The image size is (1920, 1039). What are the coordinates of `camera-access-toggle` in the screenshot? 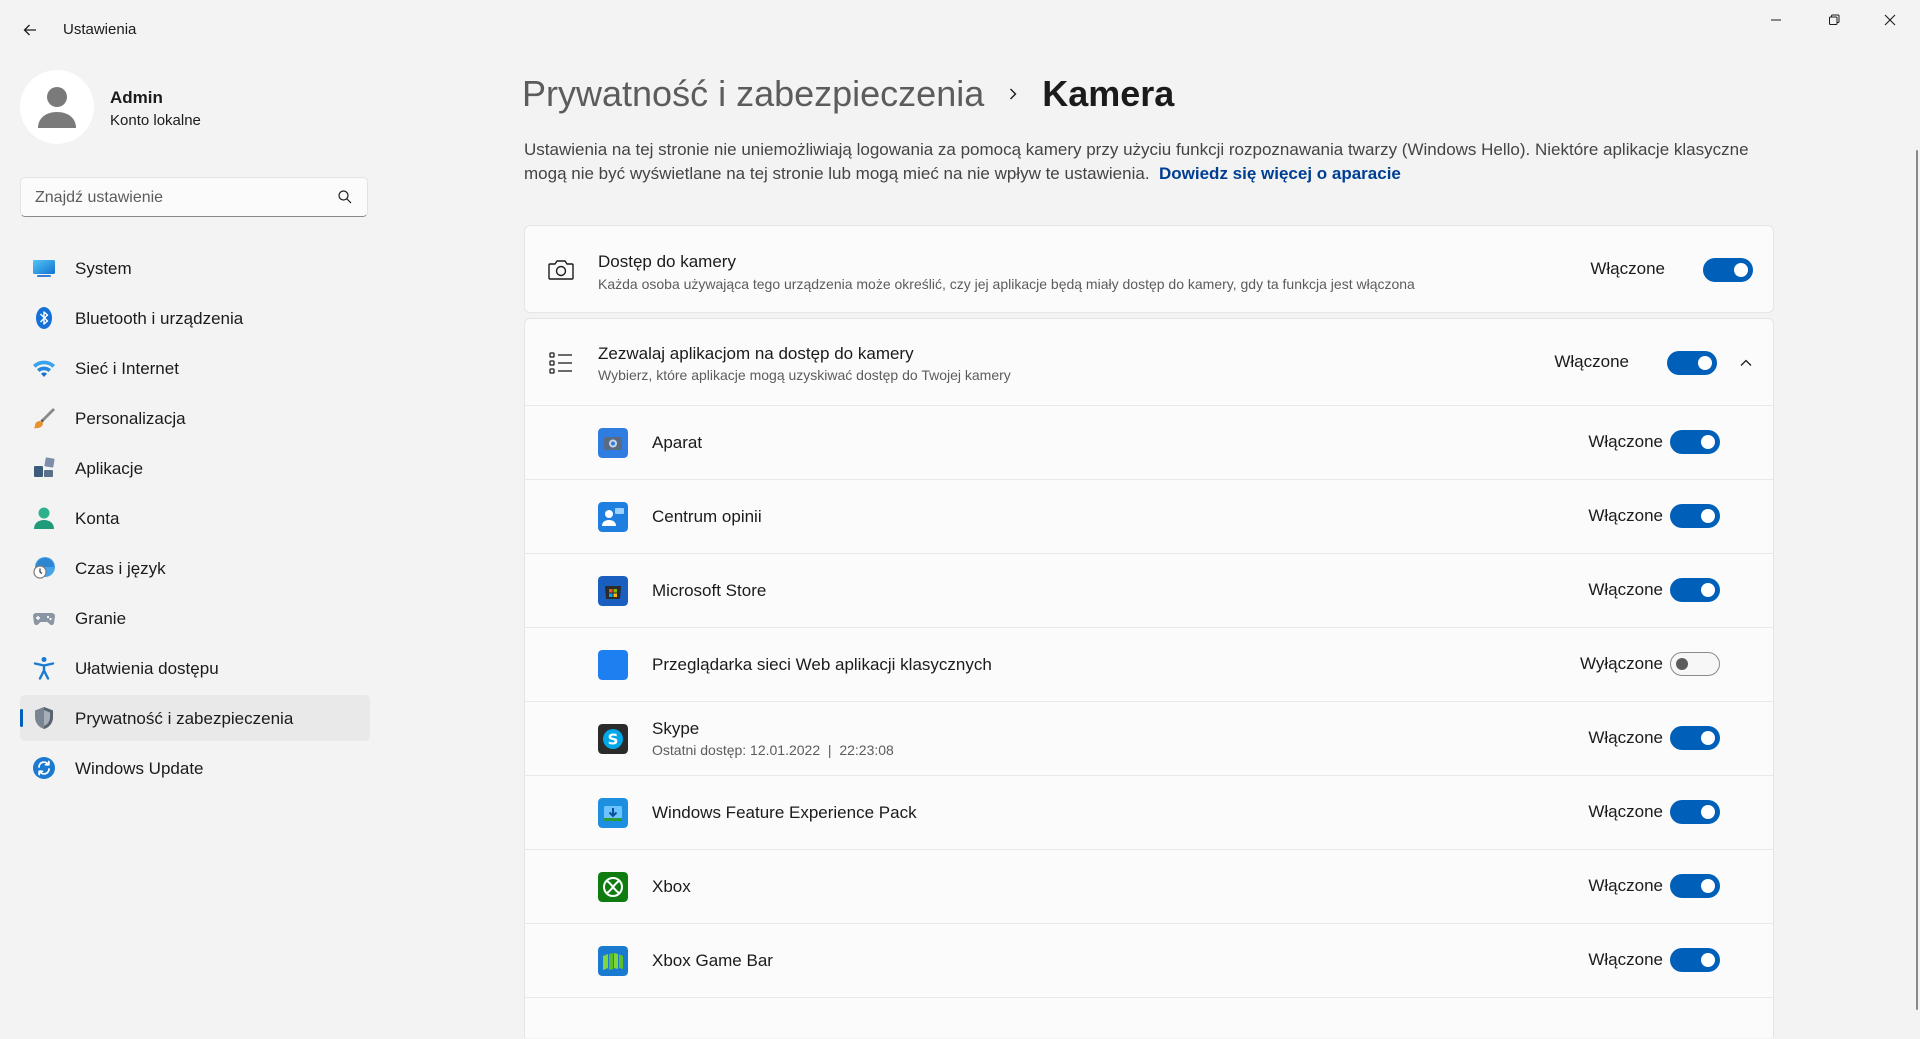 It's located at (1728, 270).